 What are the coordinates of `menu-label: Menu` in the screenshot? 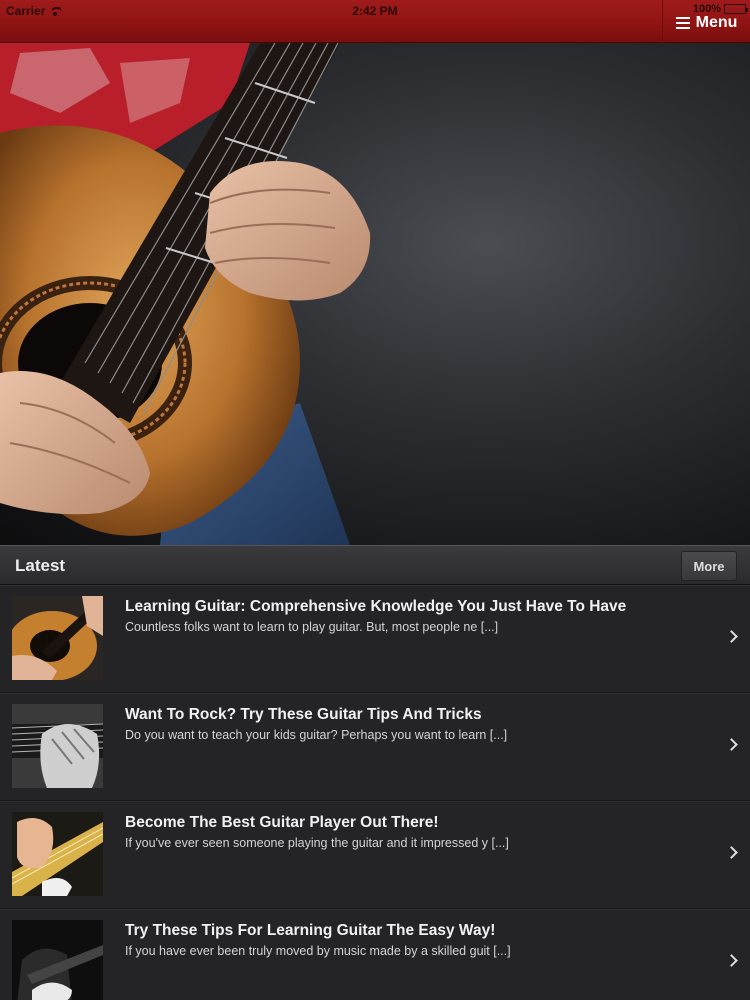 It's located at (716, 22).